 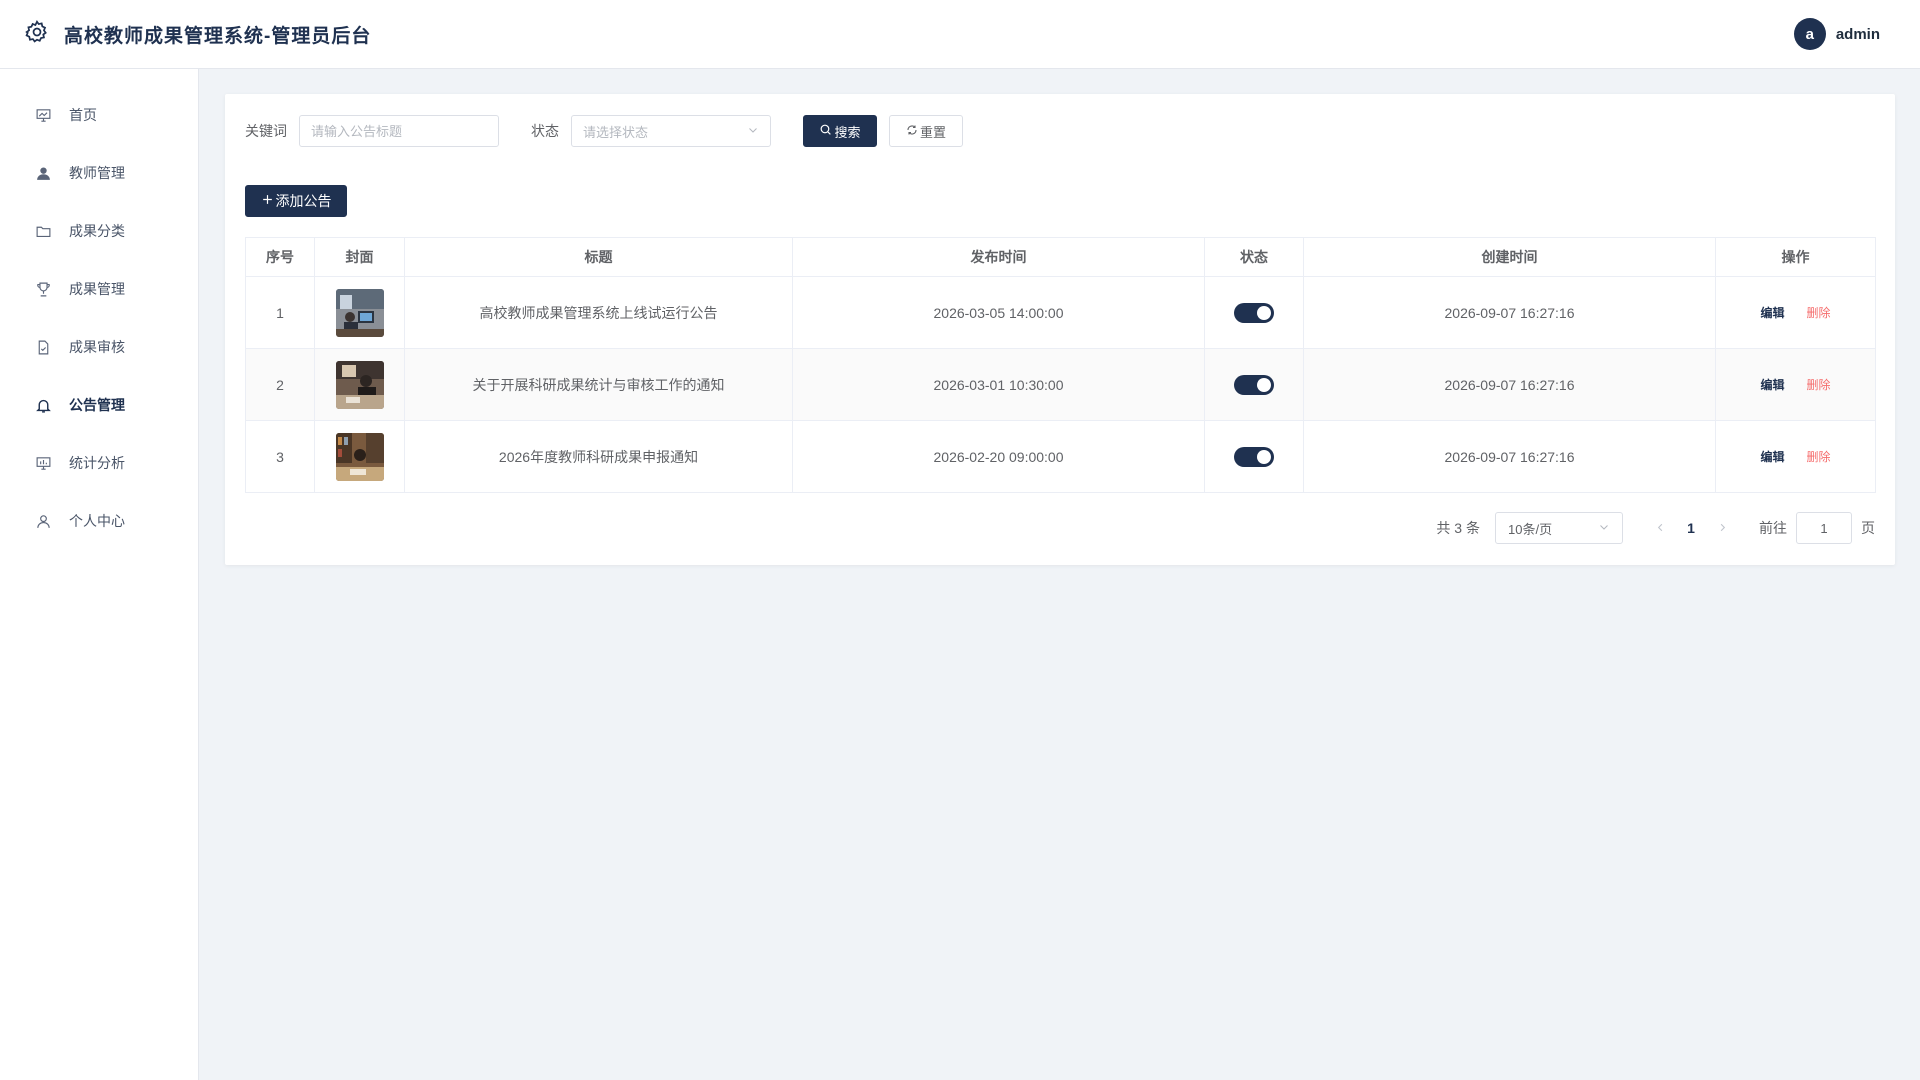 What do you see at coordinates (43, 231) in the screenshot?
I see `folder-icon` at bounding box center [43, 231].